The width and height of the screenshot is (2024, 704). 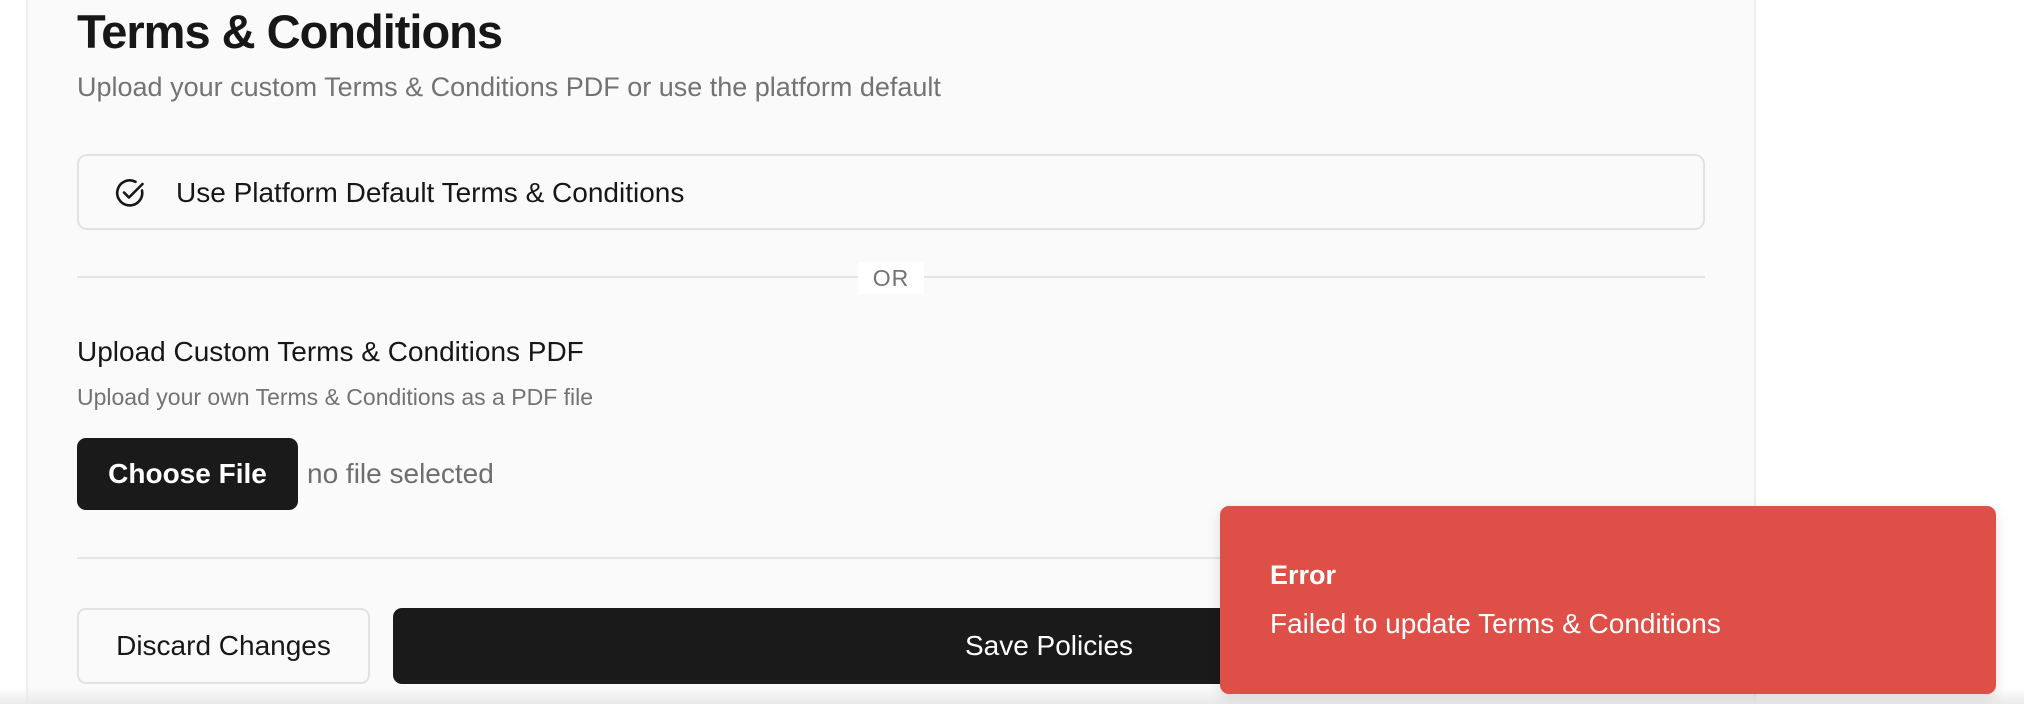 What do you see at coordinates (187, 474) in the screenshot?
I see `choose-file-button: Choose File` at bounding box center [187, 474].